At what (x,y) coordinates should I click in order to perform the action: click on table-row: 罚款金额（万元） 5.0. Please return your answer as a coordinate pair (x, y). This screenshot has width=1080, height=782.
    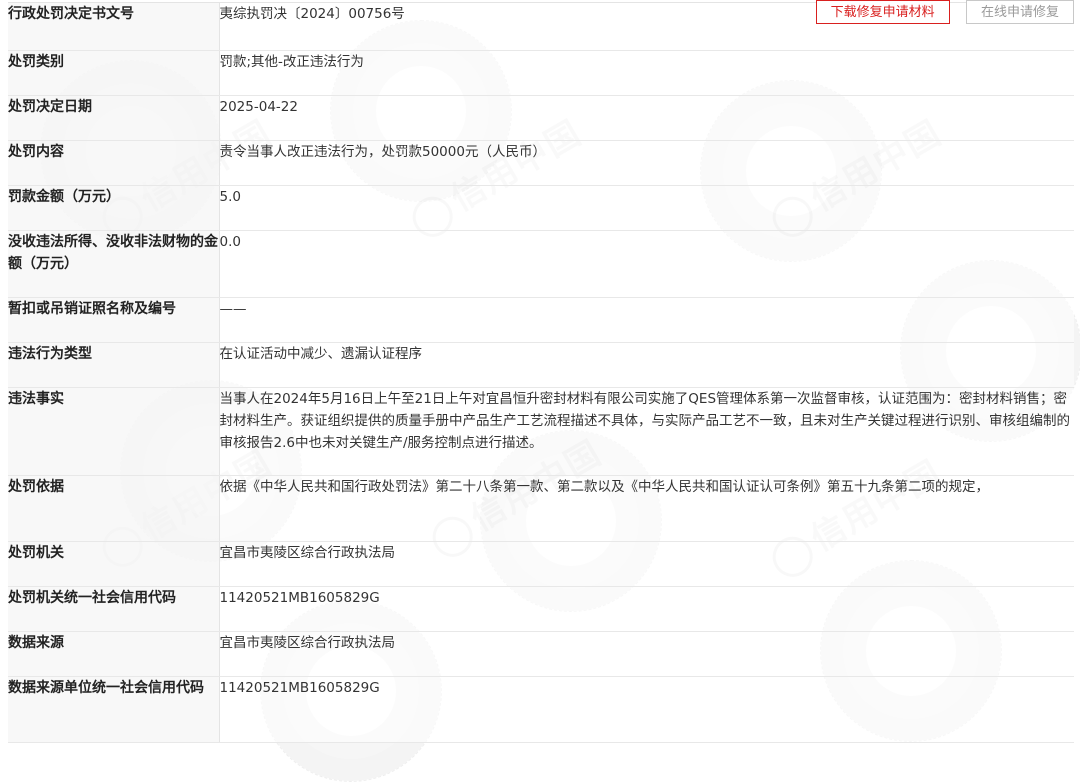
    Looking at the image, I should click on (541, 208).